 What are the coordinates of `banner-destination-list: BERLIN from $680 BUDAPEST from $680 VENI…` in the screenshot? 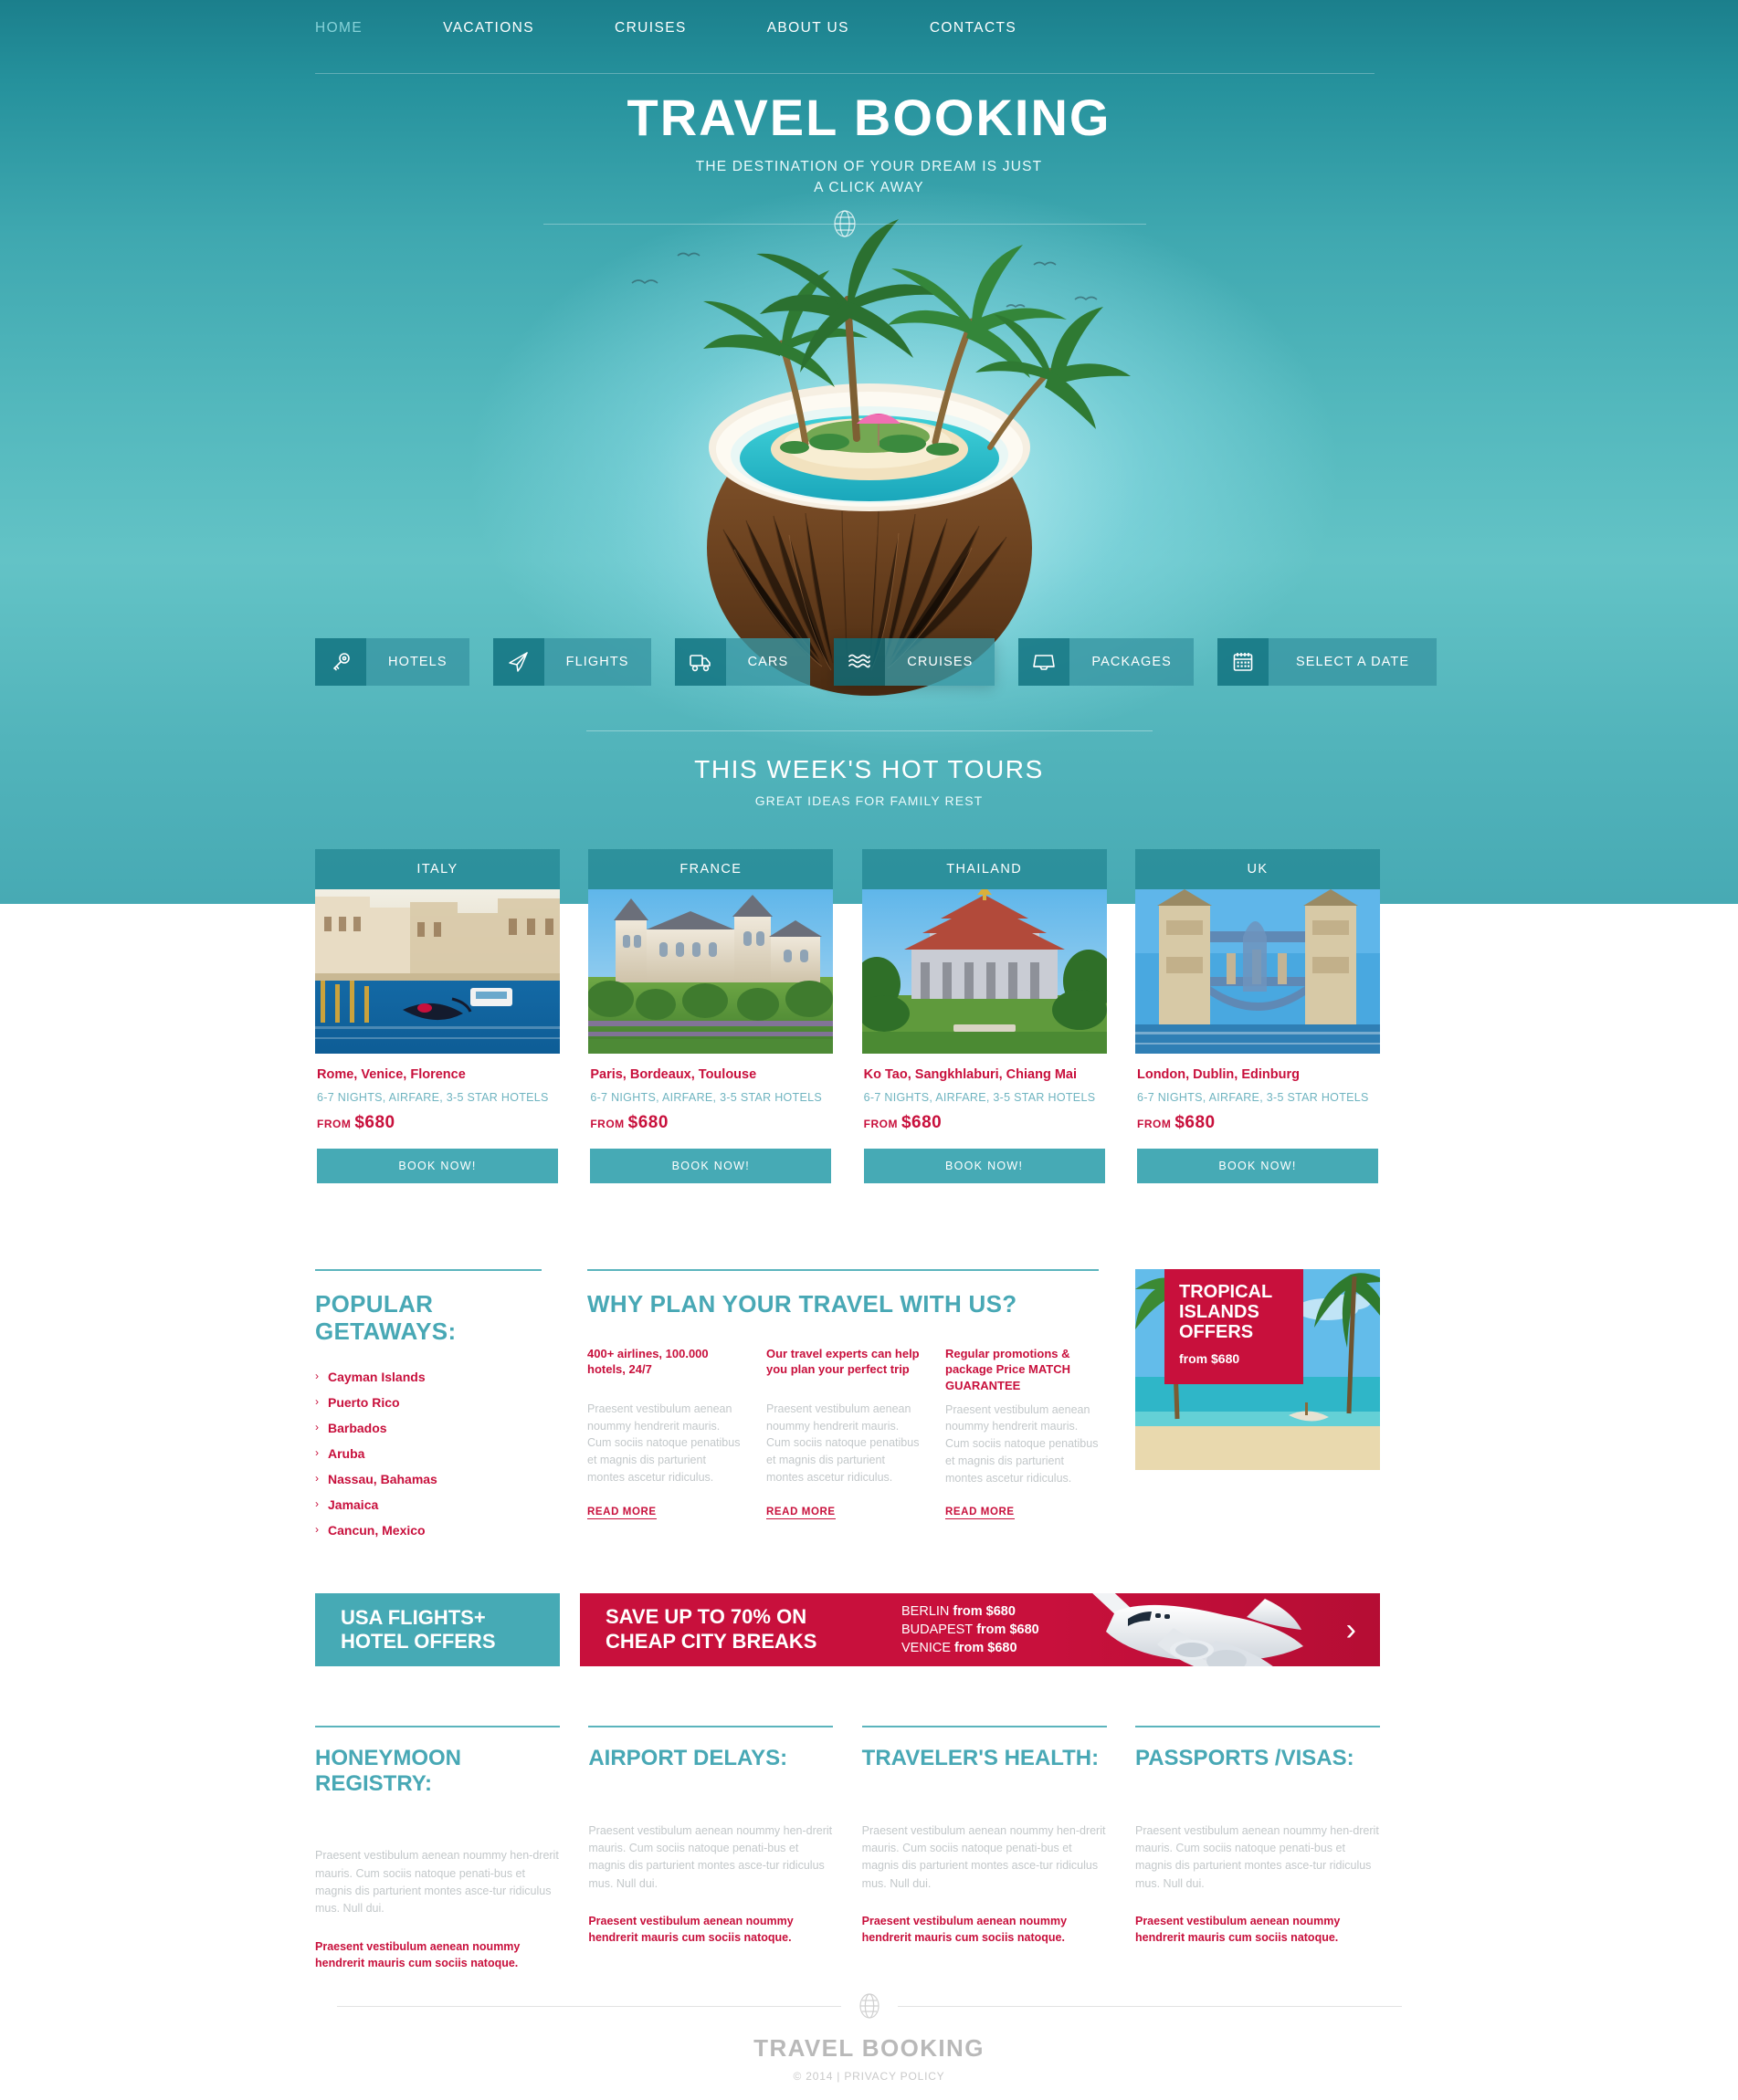 It's located at (970, 1629).